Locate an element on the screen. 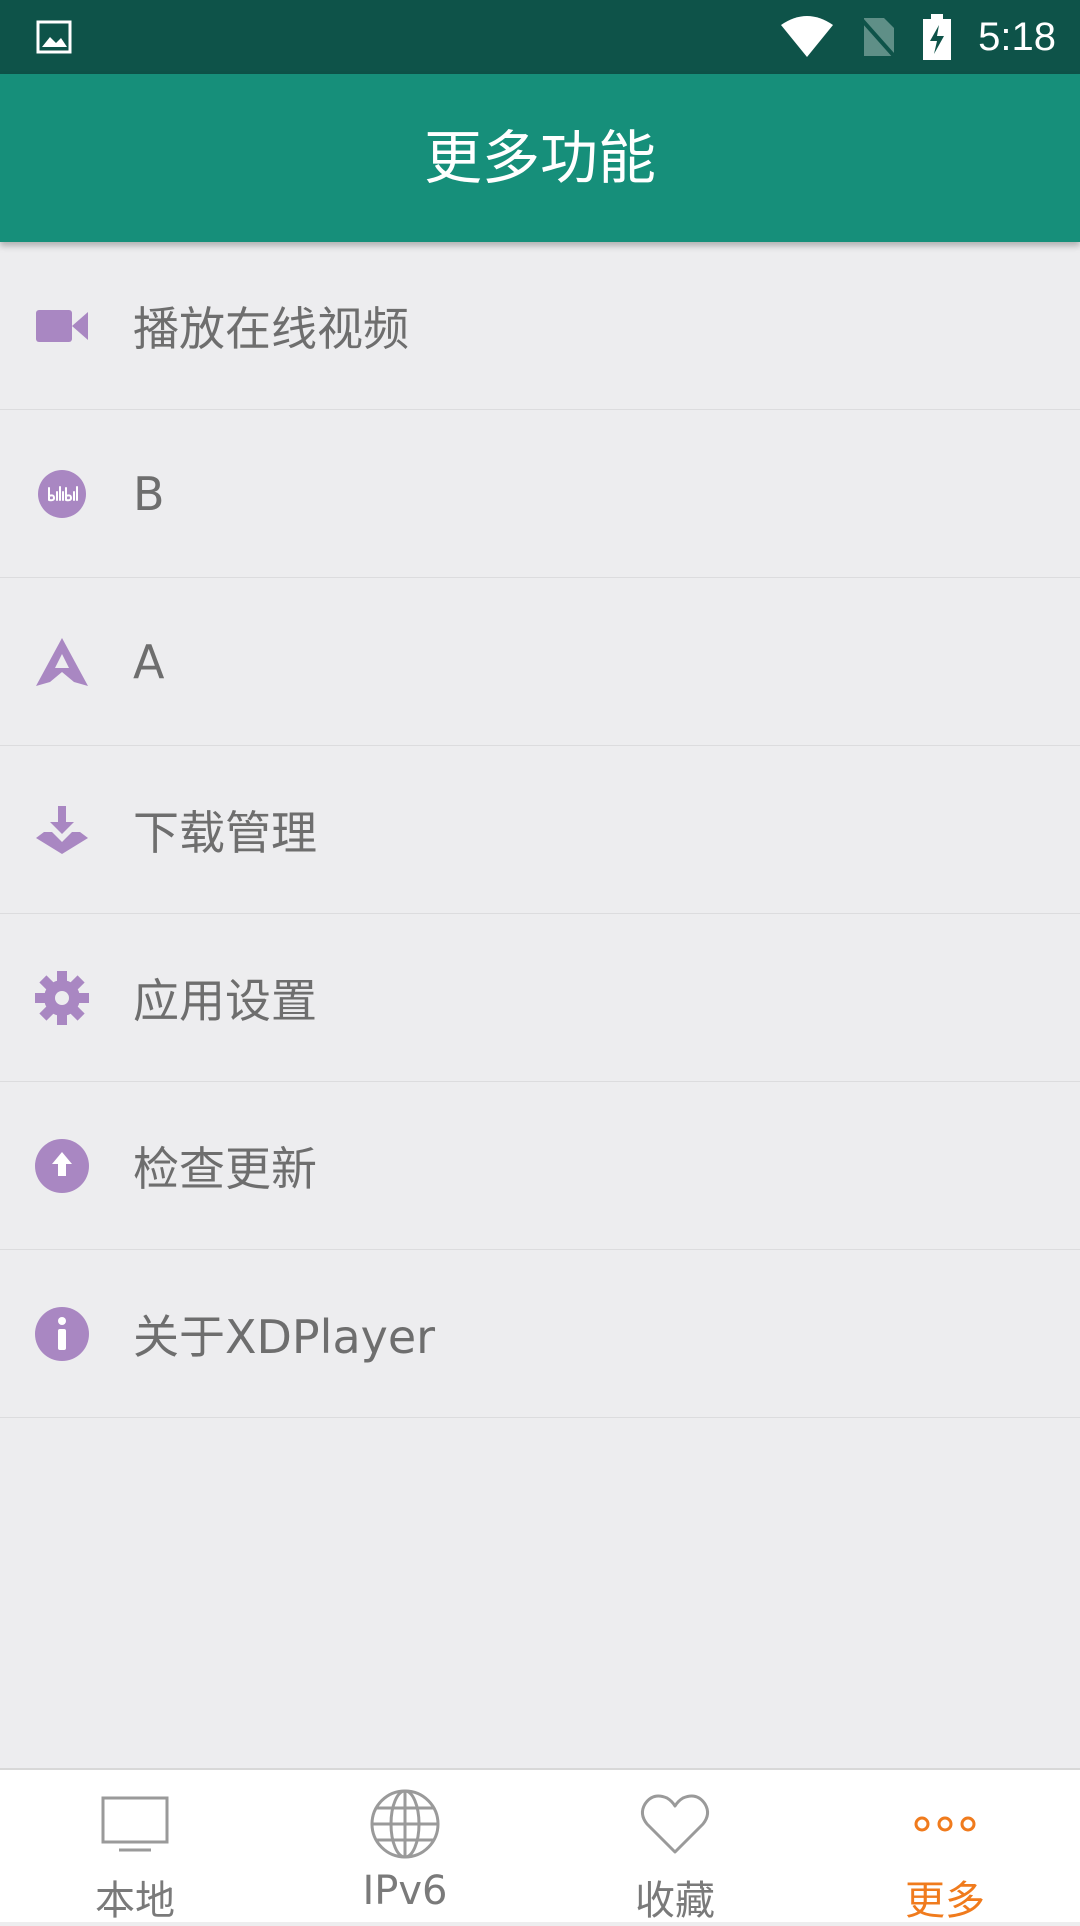  tab-local: 本地 is located at coordinates (135, 1847).